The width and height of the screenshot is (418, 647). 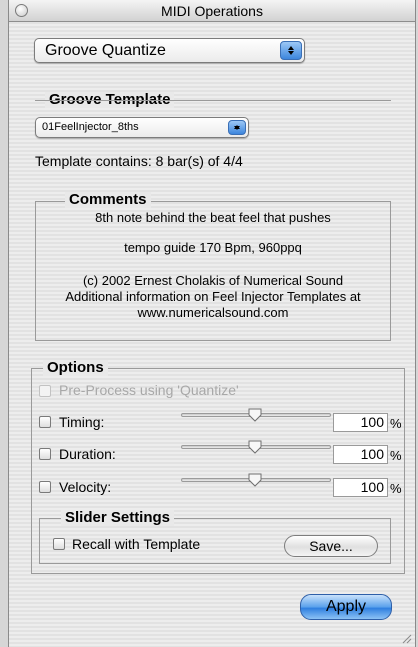 I want to click on comment-line-5: www.numericalsound.com, so click(x=213, y=312).